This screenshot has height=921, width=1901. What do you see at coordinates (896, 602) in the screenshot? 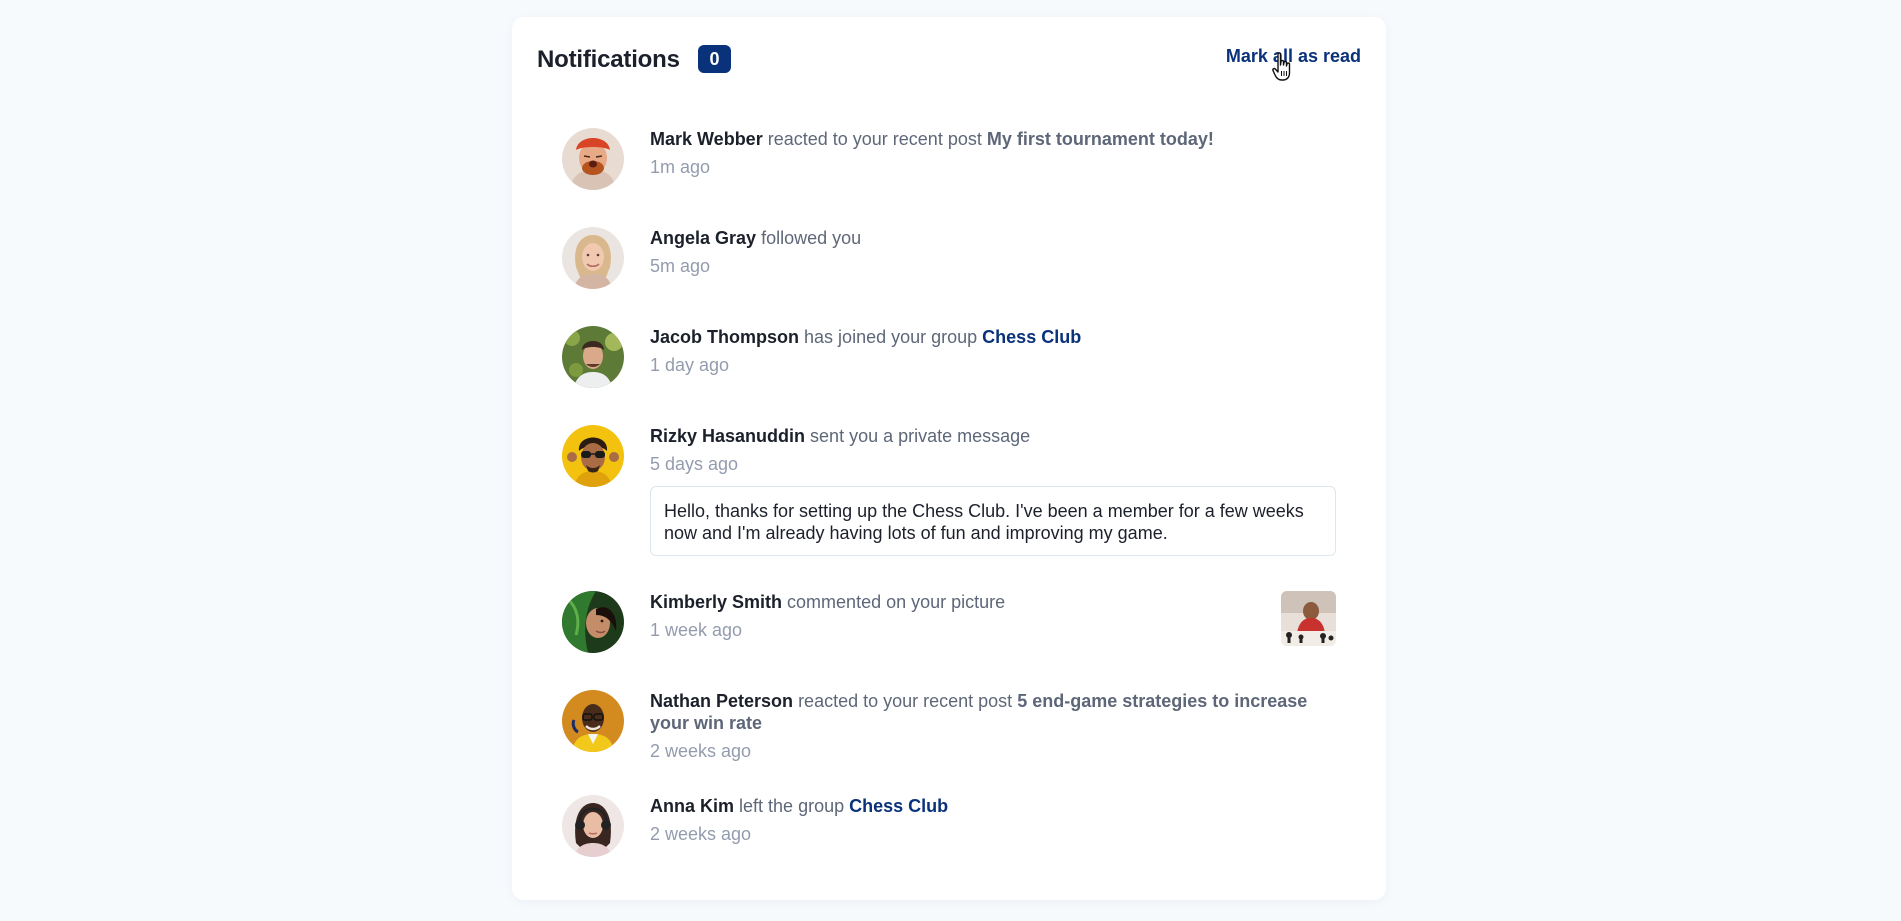
I see `notification-action: commented on your picture` at bounding box center [896, 602].